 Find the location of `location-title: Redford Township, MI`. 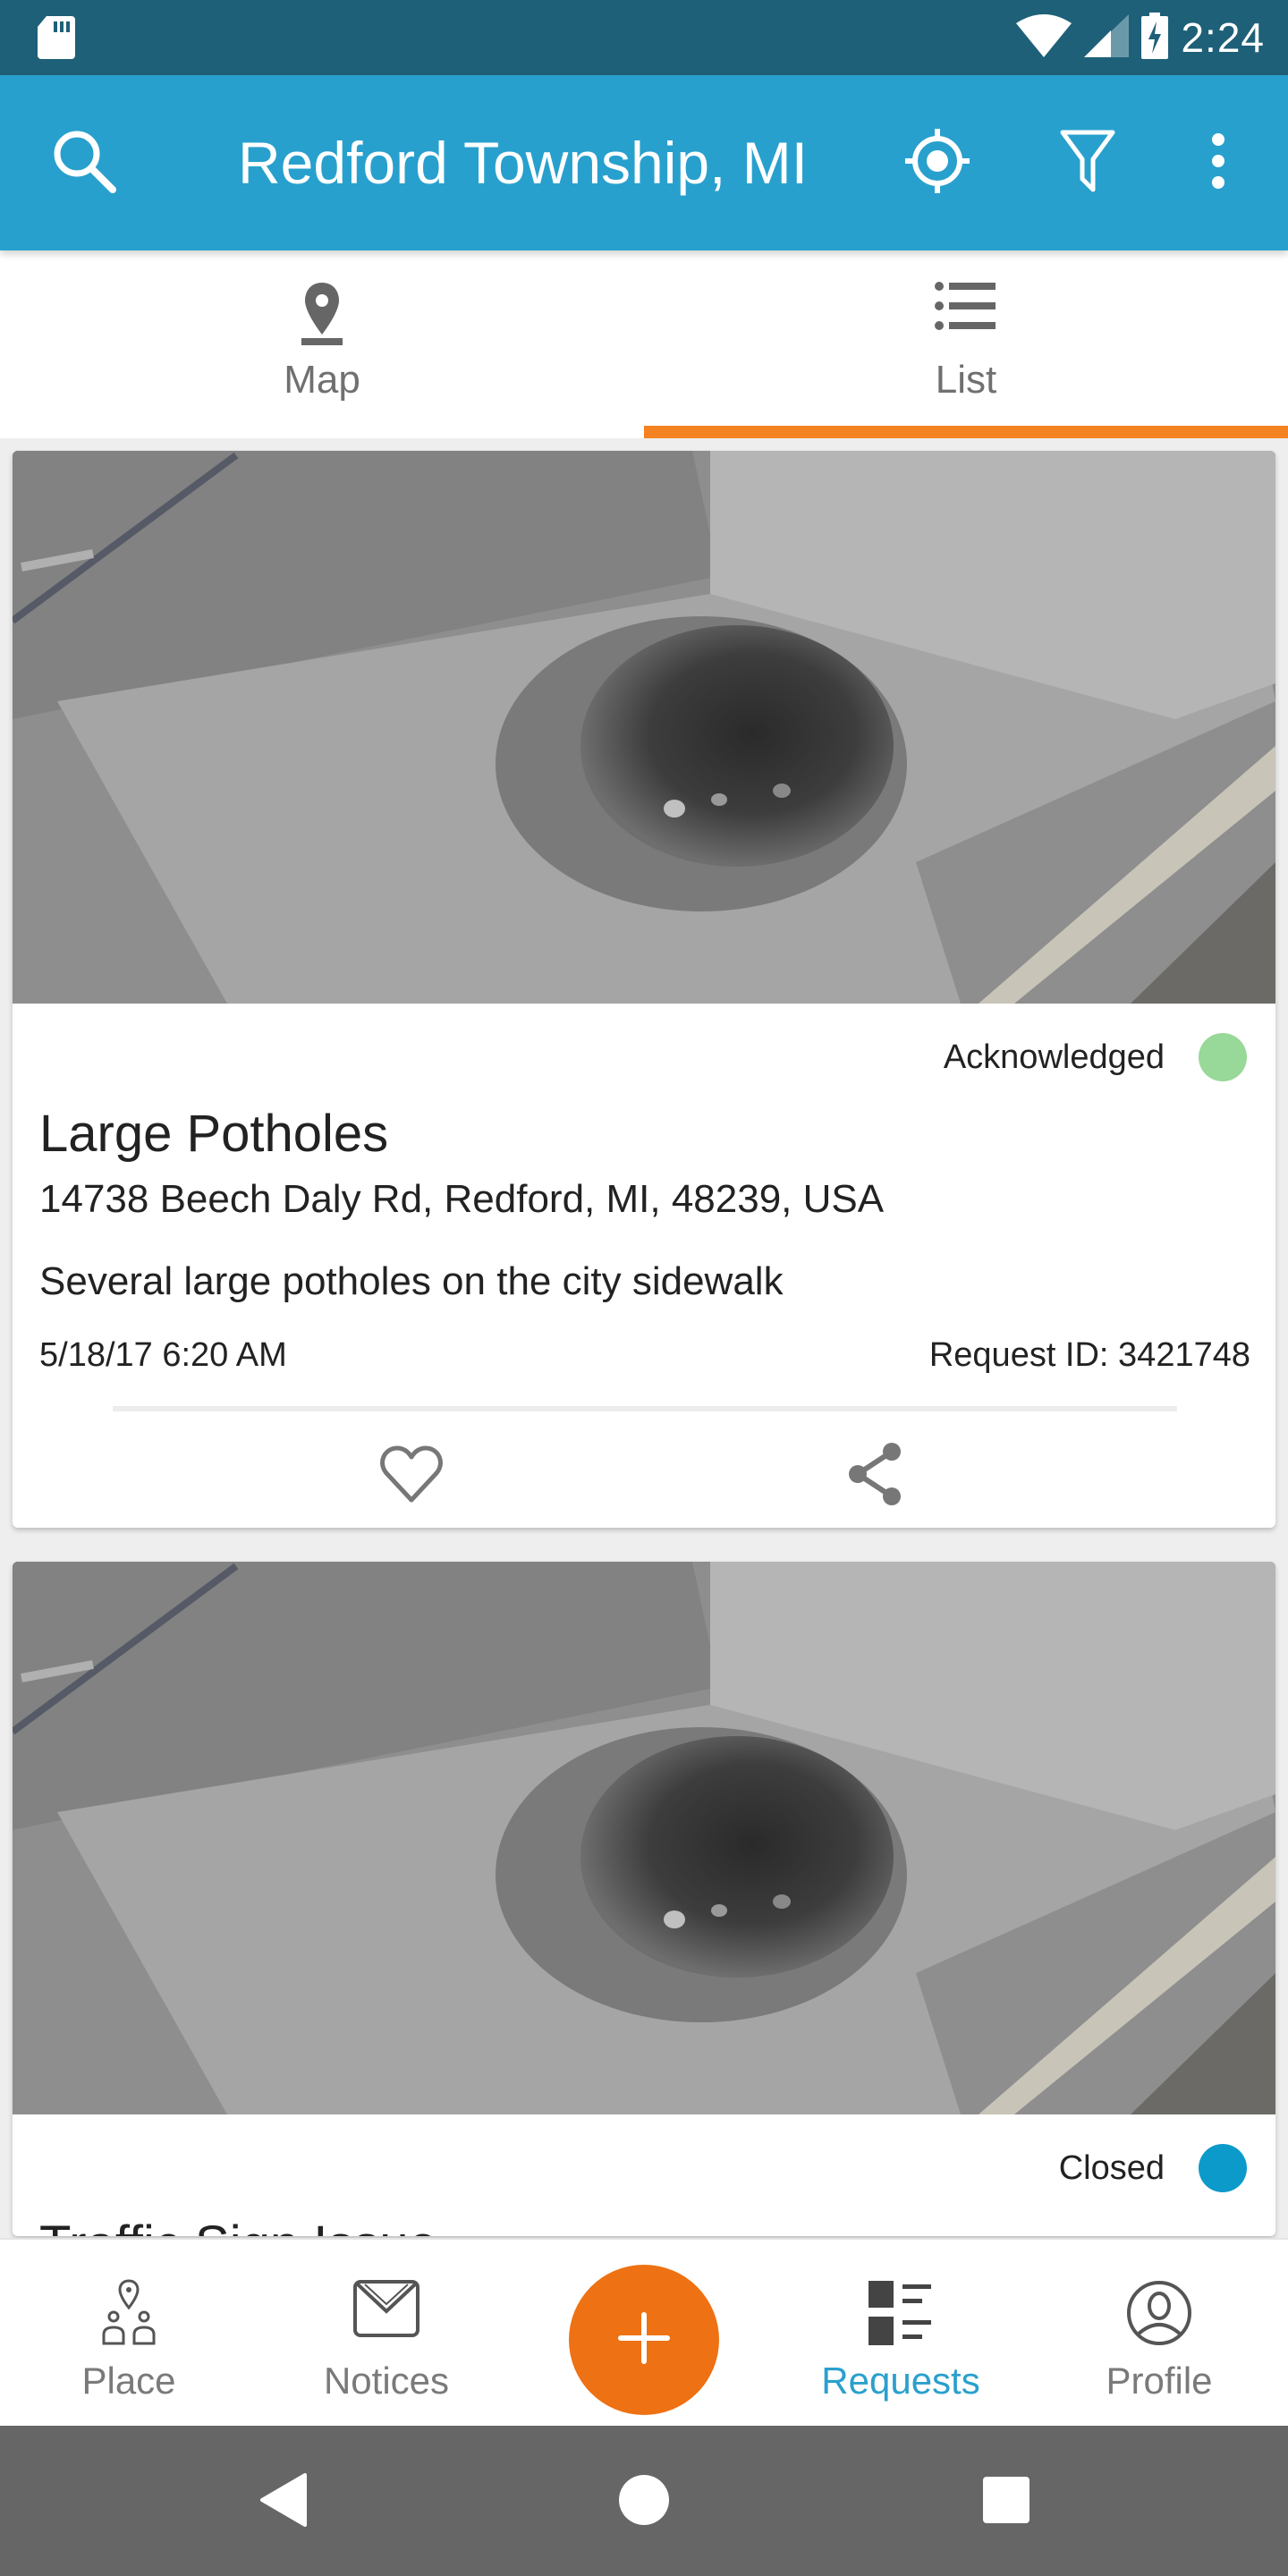

location-title: Redford Township, MI is located at coordinates (523, 162).